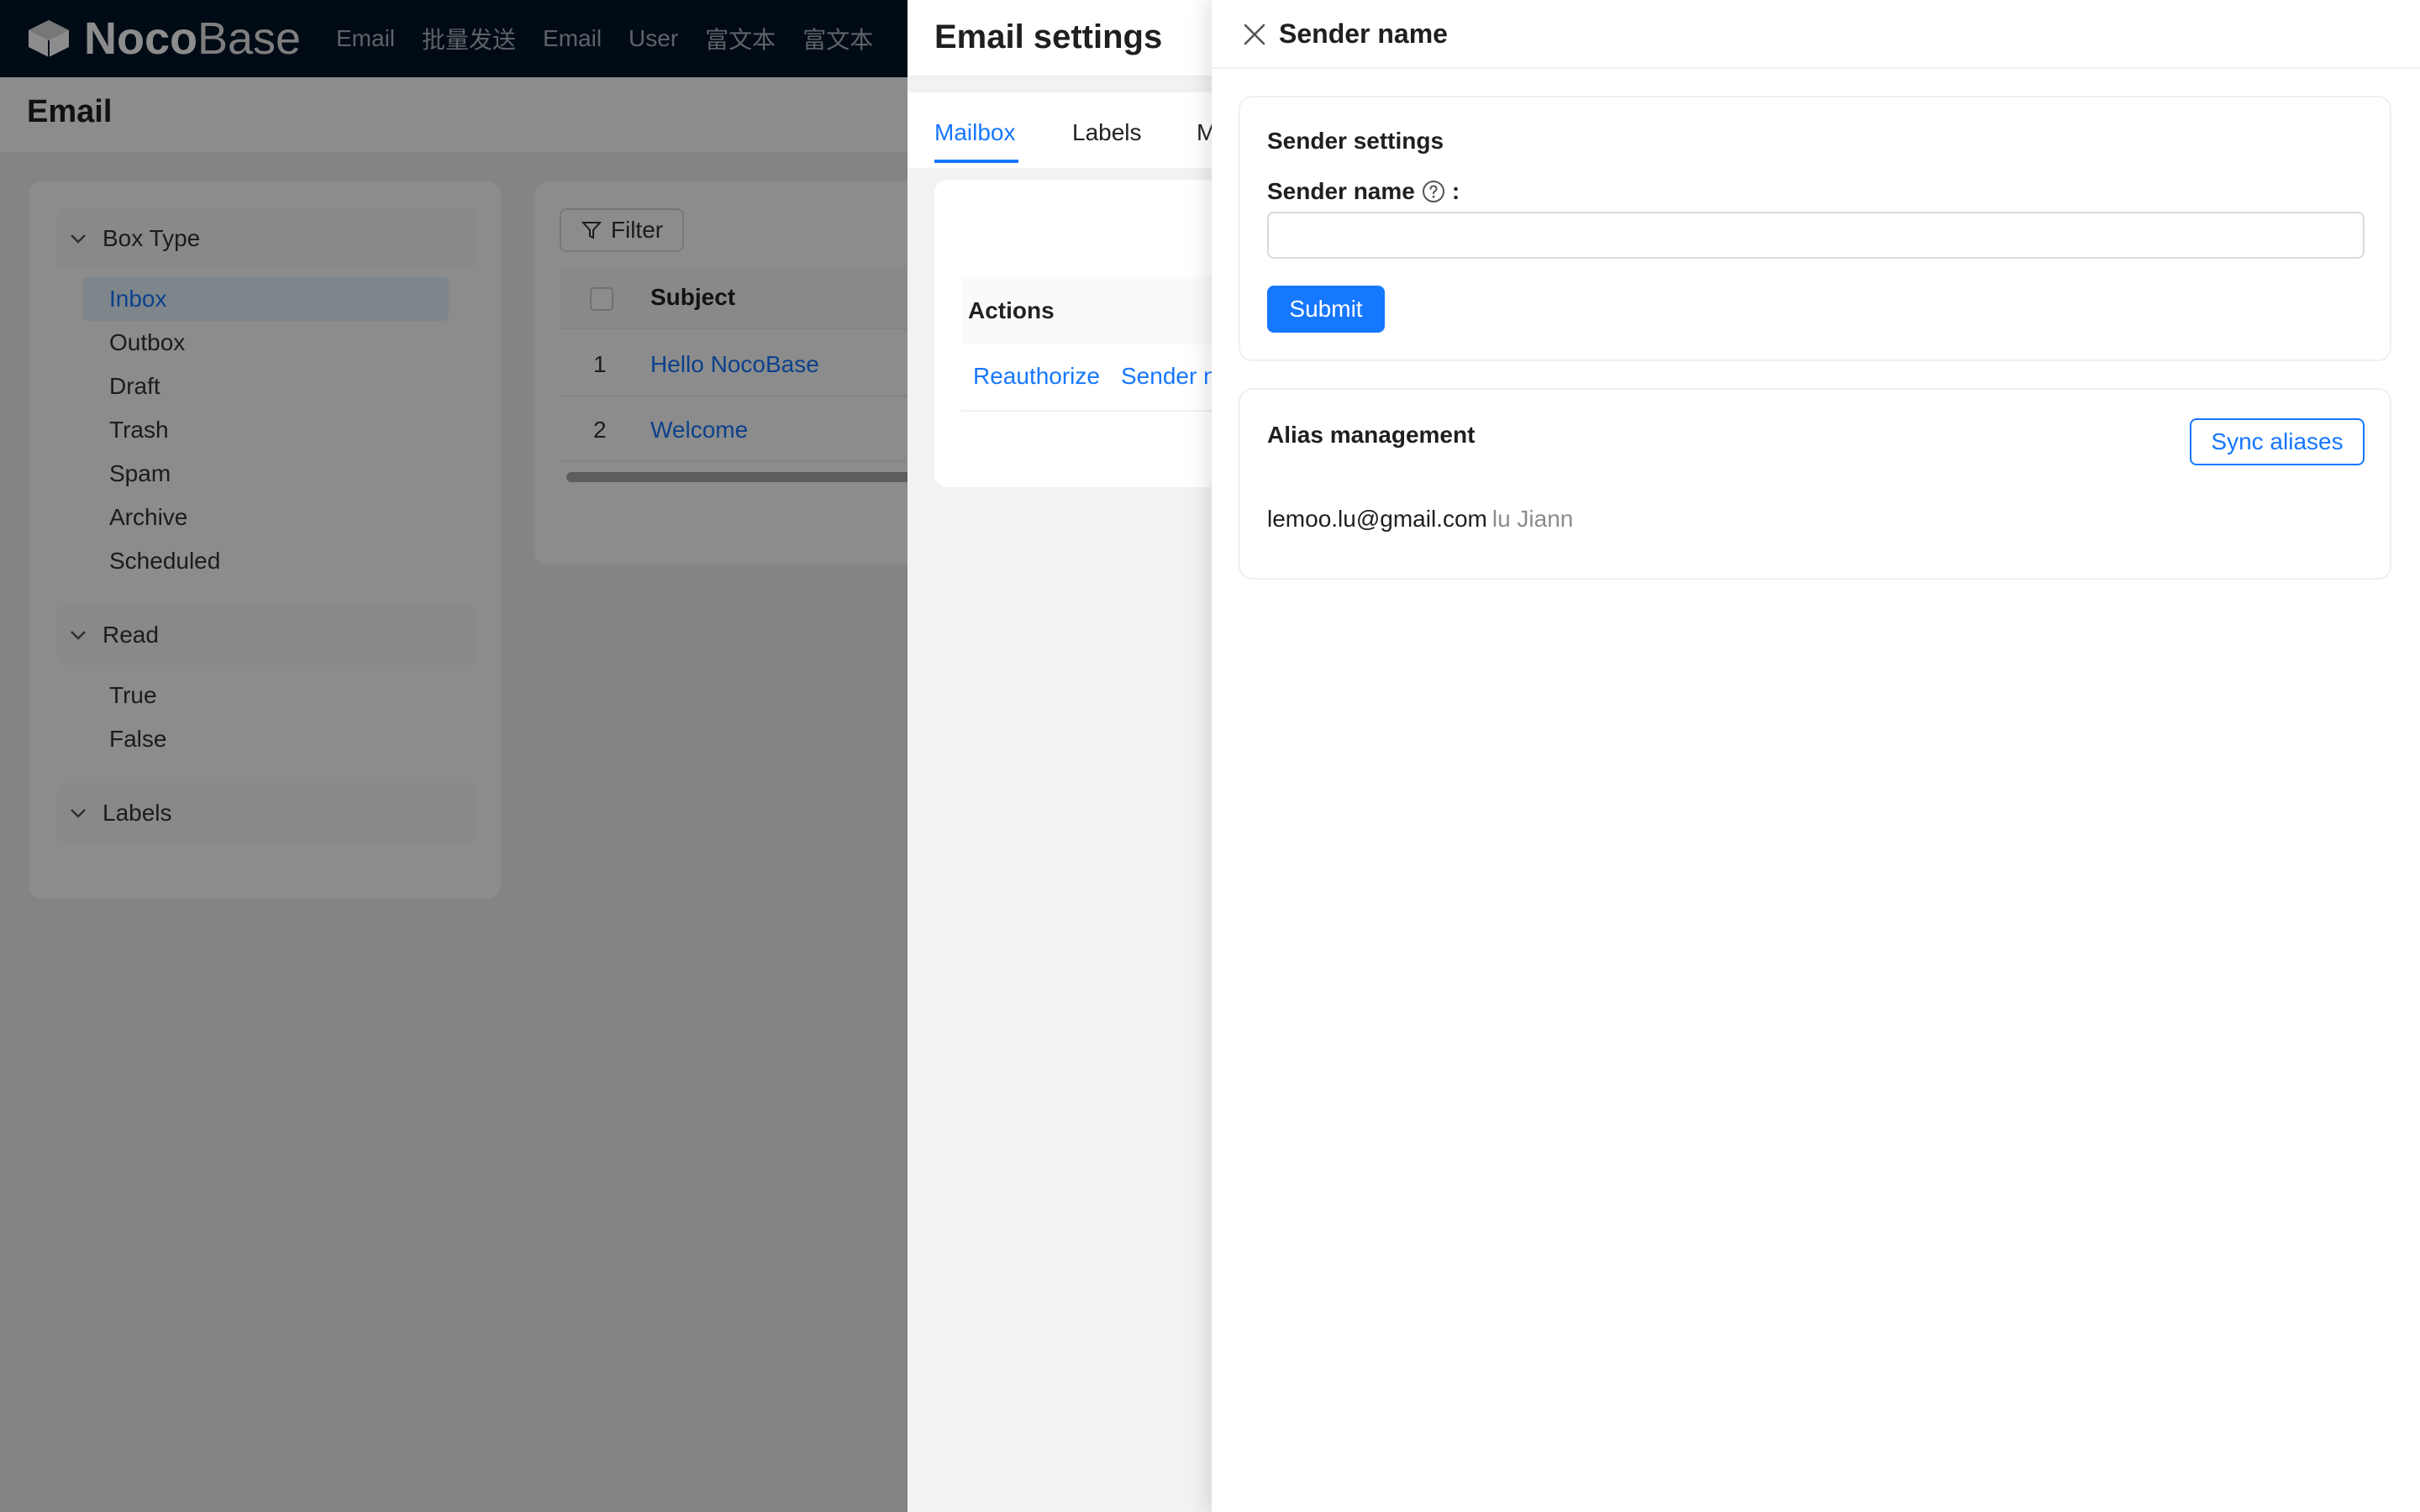  Describe the element at coordinates (1532, 519) in the screenshot. I see `alias-display-name: lu Jiann` at that location.